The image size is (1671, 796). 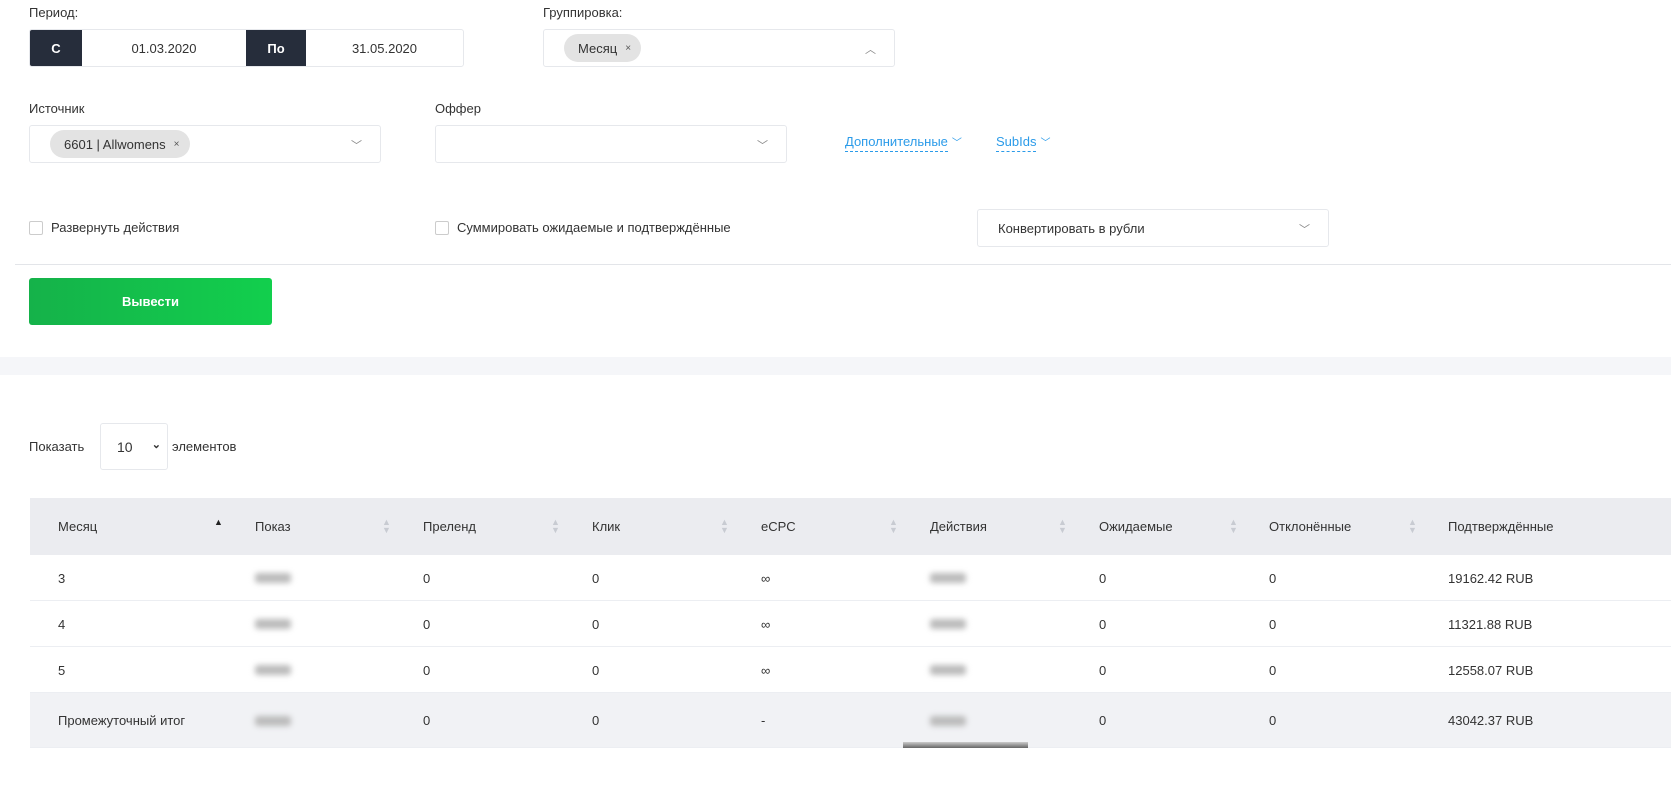 I want to click on cell-month: 3, so click(x=62, y=578).